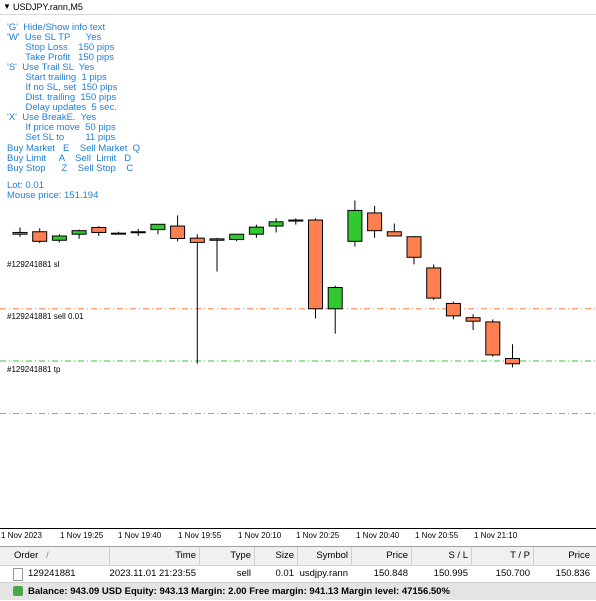 The width and height of the screenshot is (596, 601). Describe the element at coordinates (562, 556) in the screenshot. I see `col-header-current-price: Price` at that location.